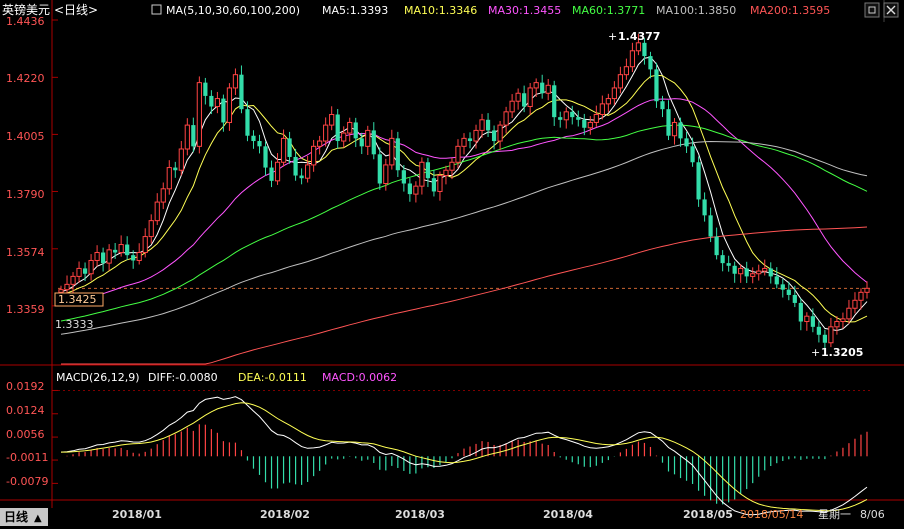 This screenshot has height=529, width=904. Describe the element at coordinates (98, 377) in the screenshot. I see `macd-title: MACD(26,12,9)` at that location.